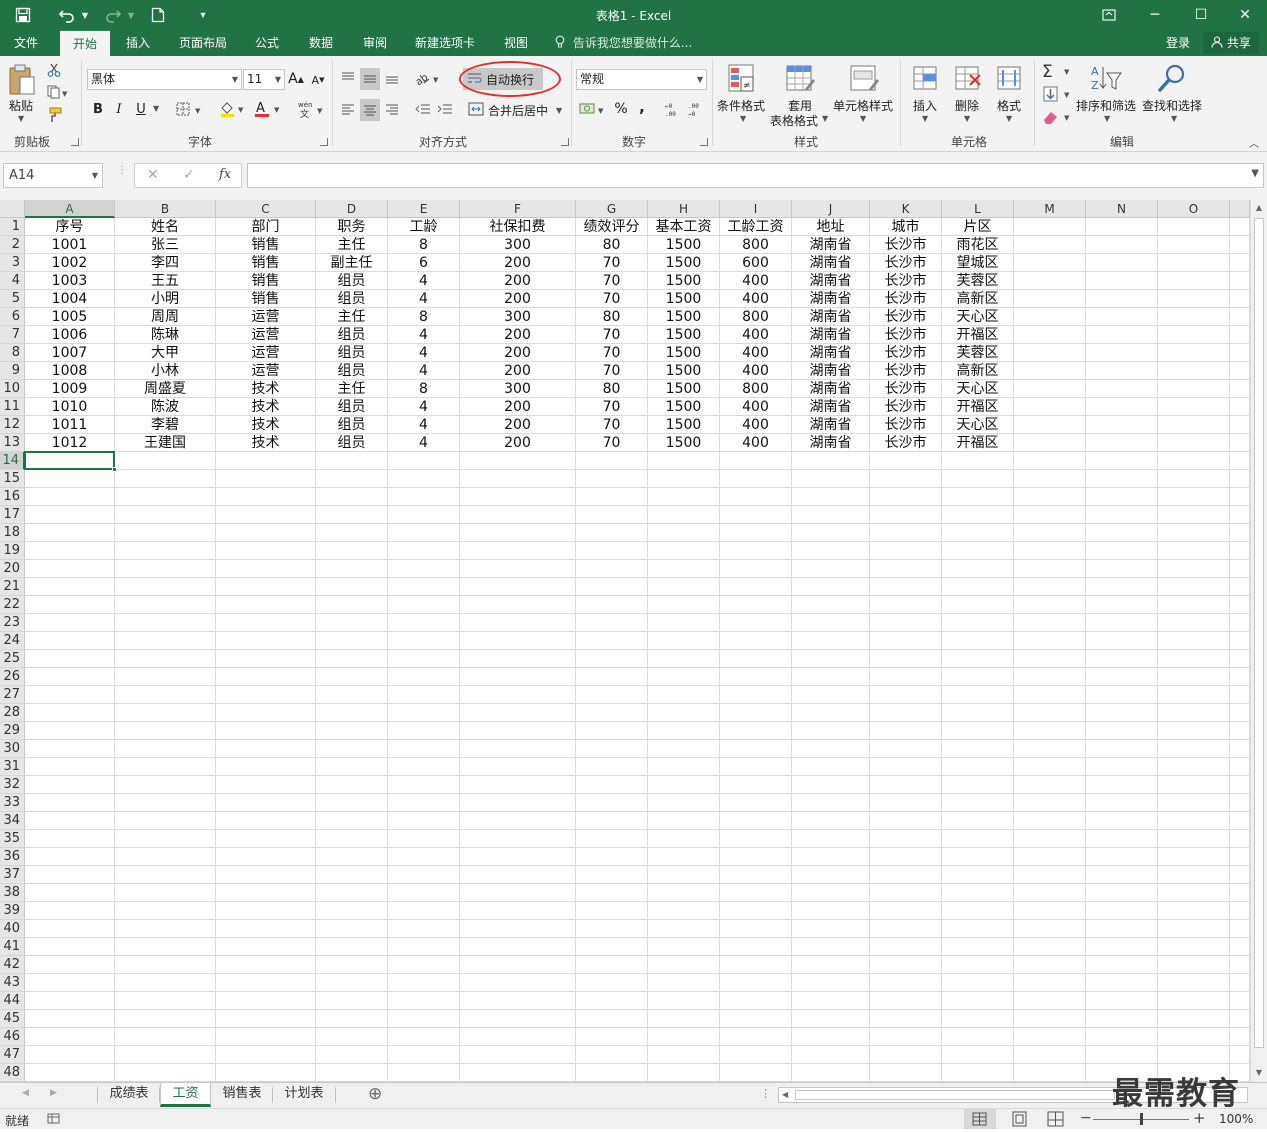  Describe the element at coordinates (1020, 1119) in the screenshot. I see `page-layout-view-icon` at that location.